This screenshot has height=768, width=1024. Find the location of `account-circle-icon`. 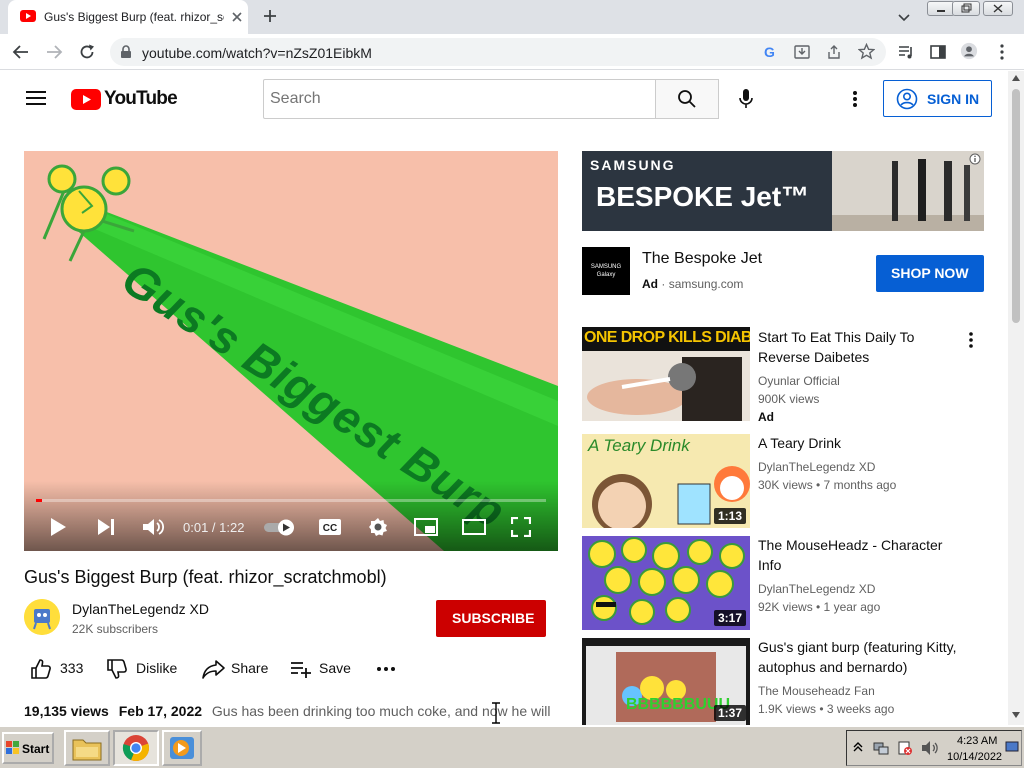

account-circle-icon is located at coordinates (907, 99).